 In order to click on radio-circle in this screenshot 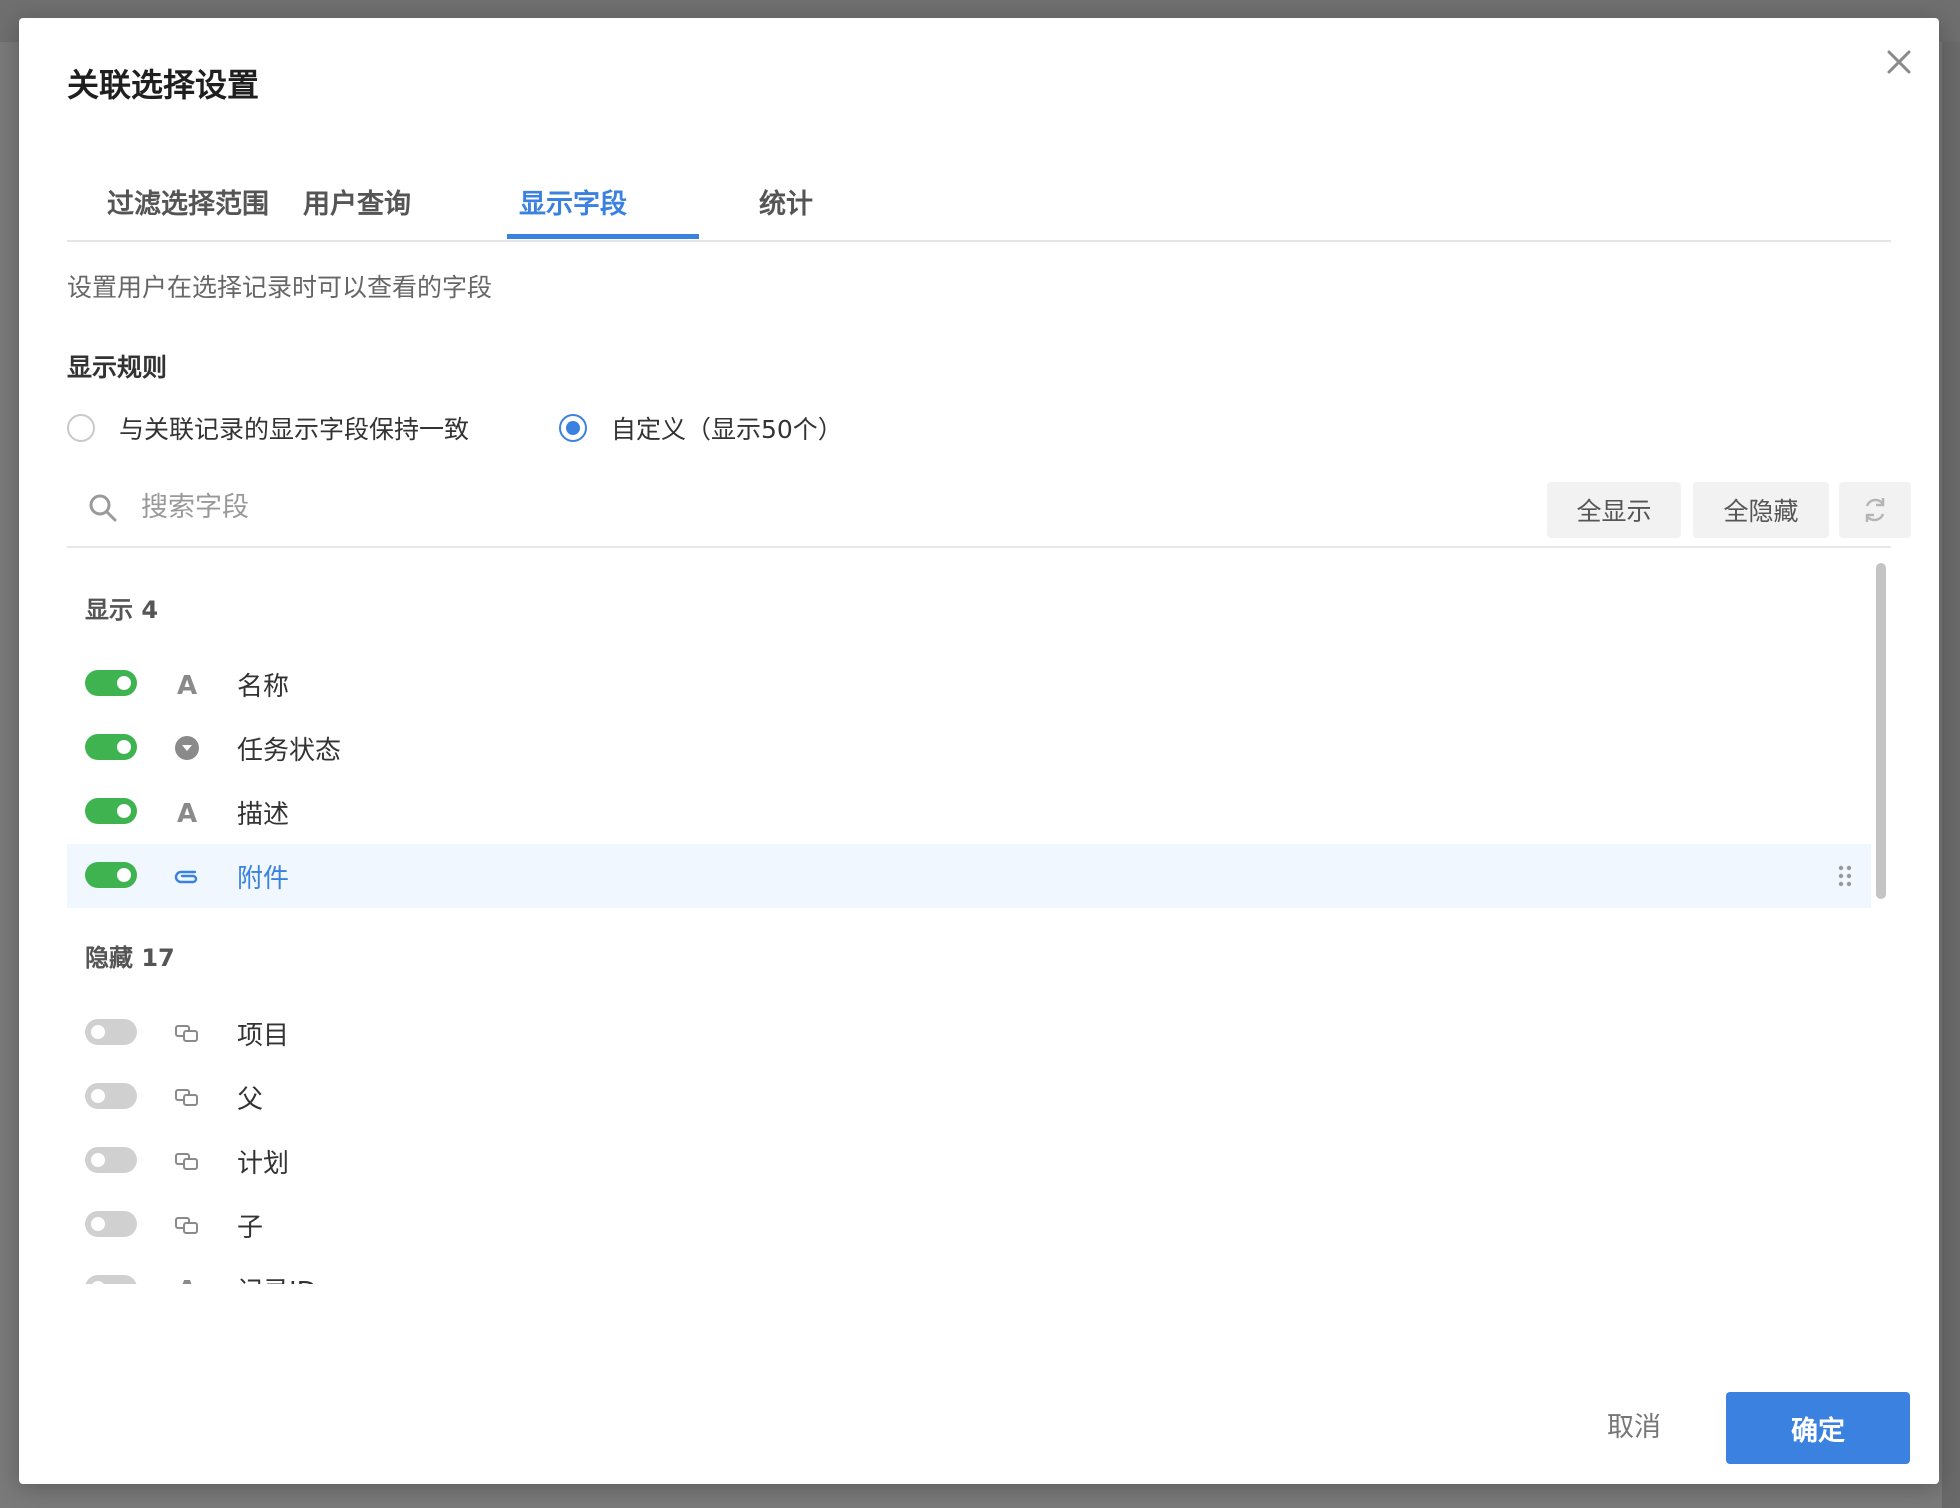, I will do `click(81, 428)`.